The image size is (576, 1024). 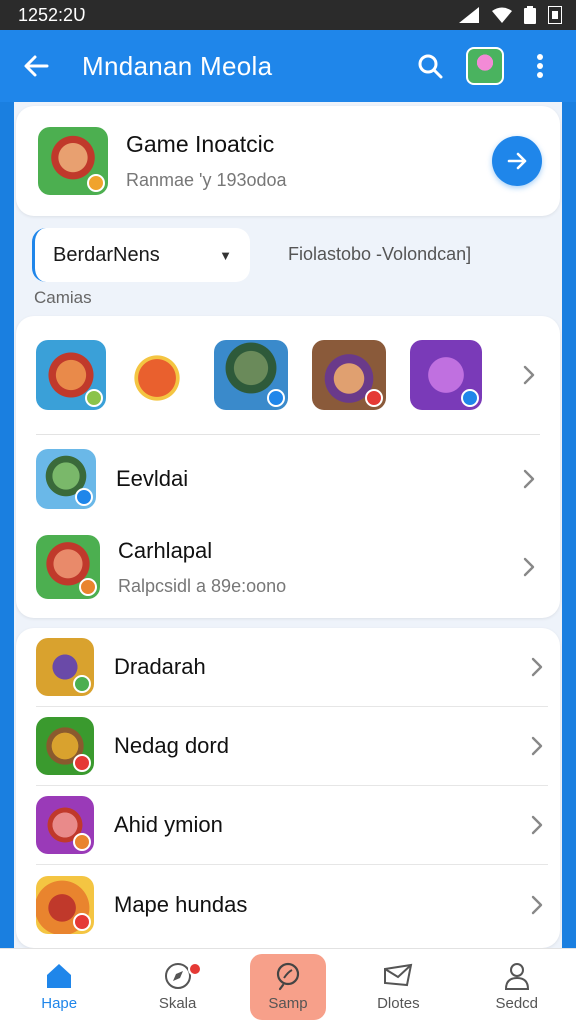 What do you see at coordinates (530, 15) in the screenshot?
I see `battery-icon` at bounding box center [530, 15].